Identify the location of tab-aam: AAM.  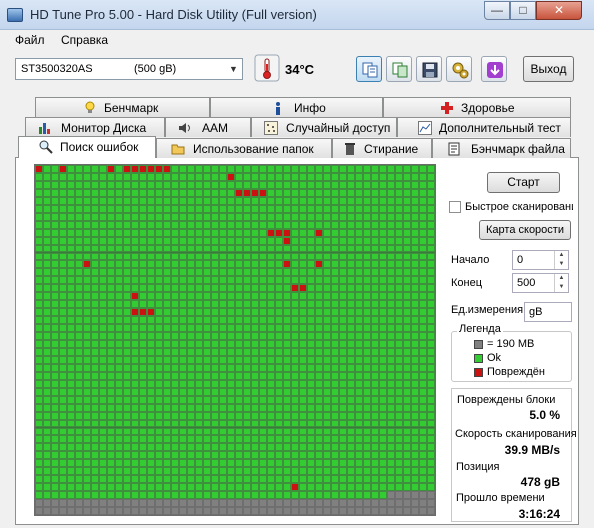
(208, 127).